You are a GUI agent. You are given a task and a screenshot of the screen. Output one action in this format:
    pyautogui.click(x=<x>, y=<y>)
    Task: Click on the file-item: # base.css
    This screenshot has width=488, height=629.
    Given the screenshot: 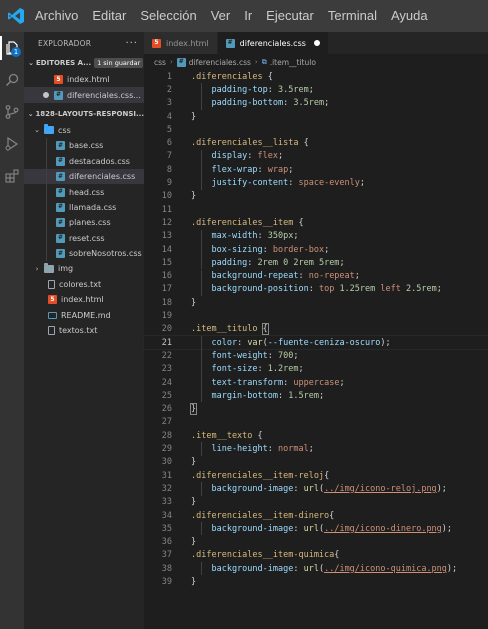 What is the action you would take?
    pyautogui.click(x=84, y=146)
    